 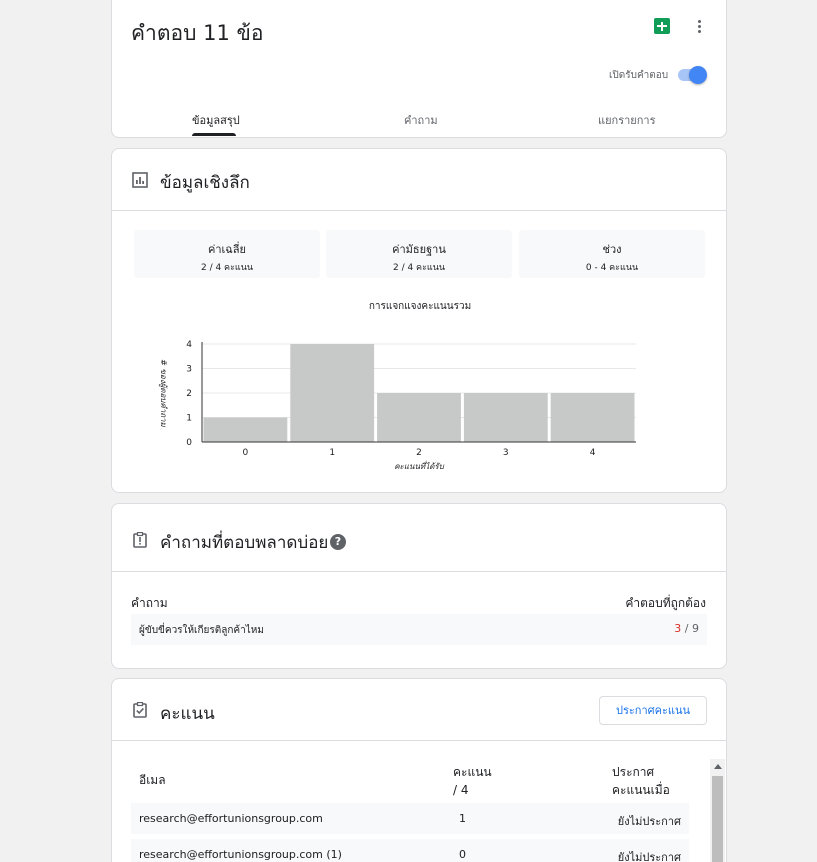 I want to click on more-vert-icon, so click(x=700, y=27).